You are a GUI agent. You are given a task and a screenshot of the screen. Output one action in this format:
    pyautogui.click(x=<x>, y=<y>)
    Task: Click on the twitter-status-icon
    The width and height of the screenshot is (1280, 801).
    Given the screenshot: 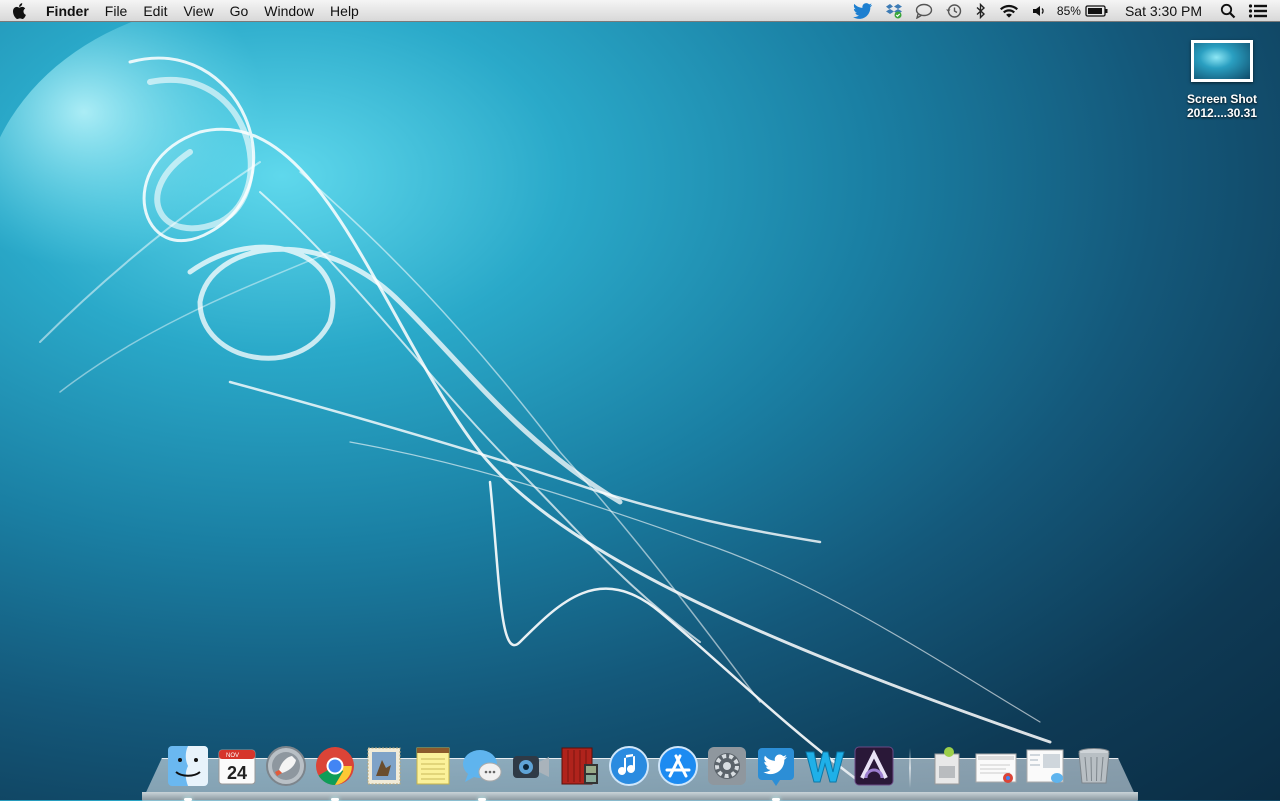 What is the action you would take?
    pyautogui.click(x=863, y=11)
    